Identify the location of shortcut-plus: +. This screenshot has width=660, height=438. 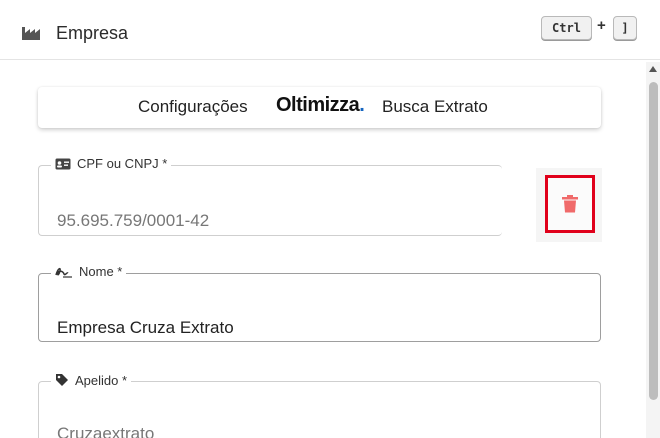
(601, 25).